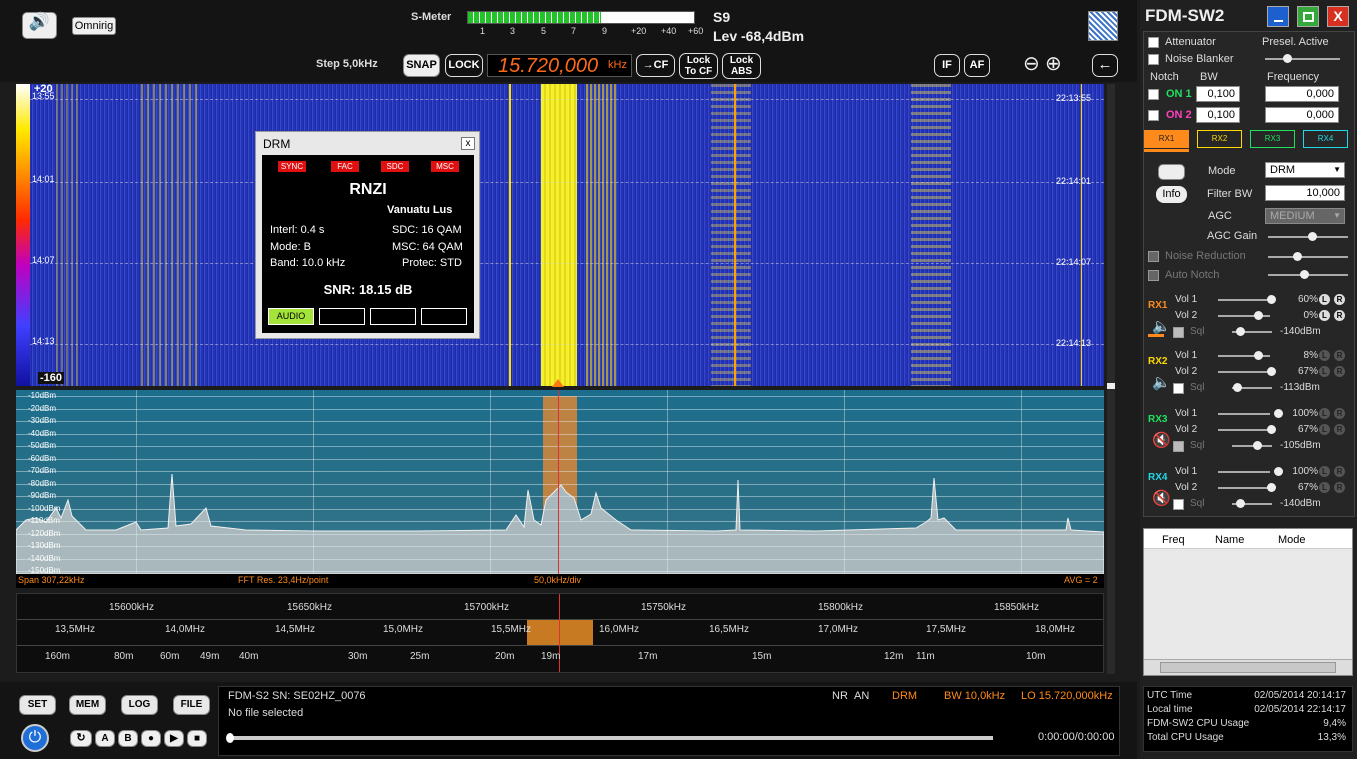 This screenshot has width=1357, height=759. What do you see at coordinates (1153, 94) in the screenshot?
I see `notch1-checkbox` at bounding box center [1153, 94].